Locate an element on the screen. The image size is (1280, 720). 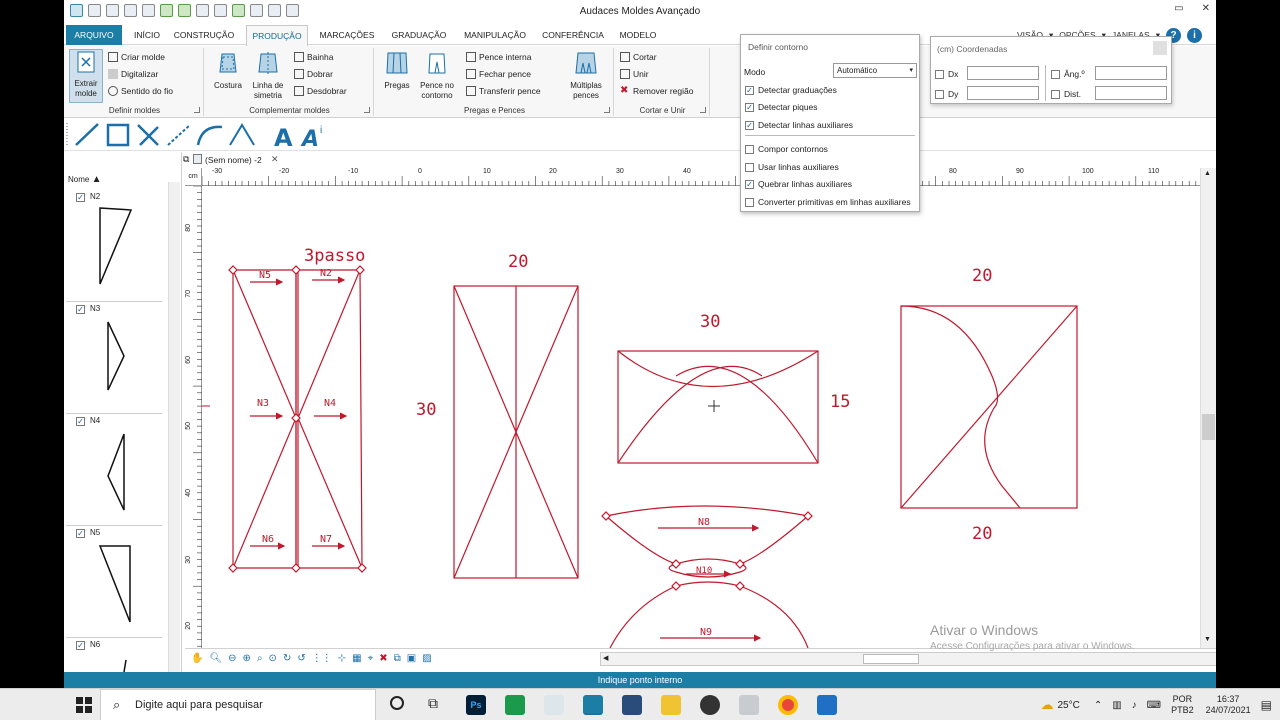
info-icon: i is located at coordinates (1194, 35).